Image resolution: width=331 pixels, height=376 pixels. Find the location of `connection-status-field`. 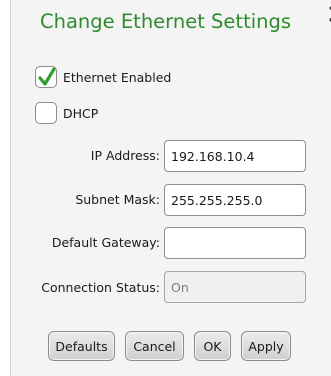

connection-status-field is located at coordinates (235, 287).